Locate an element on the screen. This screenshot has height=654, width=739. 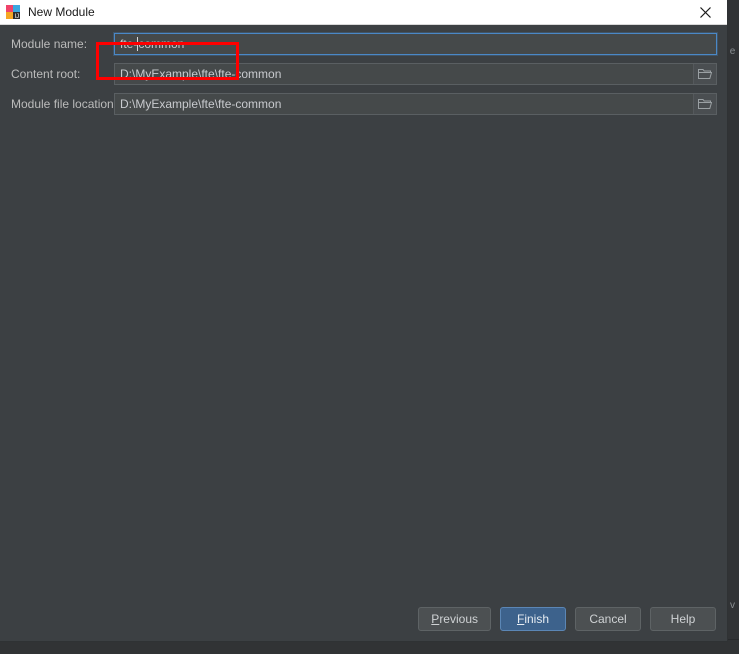
previous-button: Previous is located at coordinates (454, 619).